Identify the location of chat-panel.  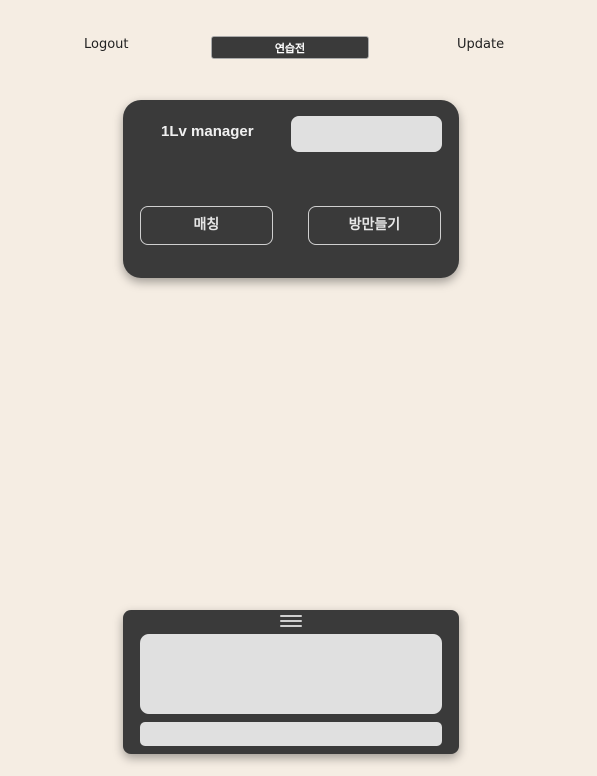
(291, 682).